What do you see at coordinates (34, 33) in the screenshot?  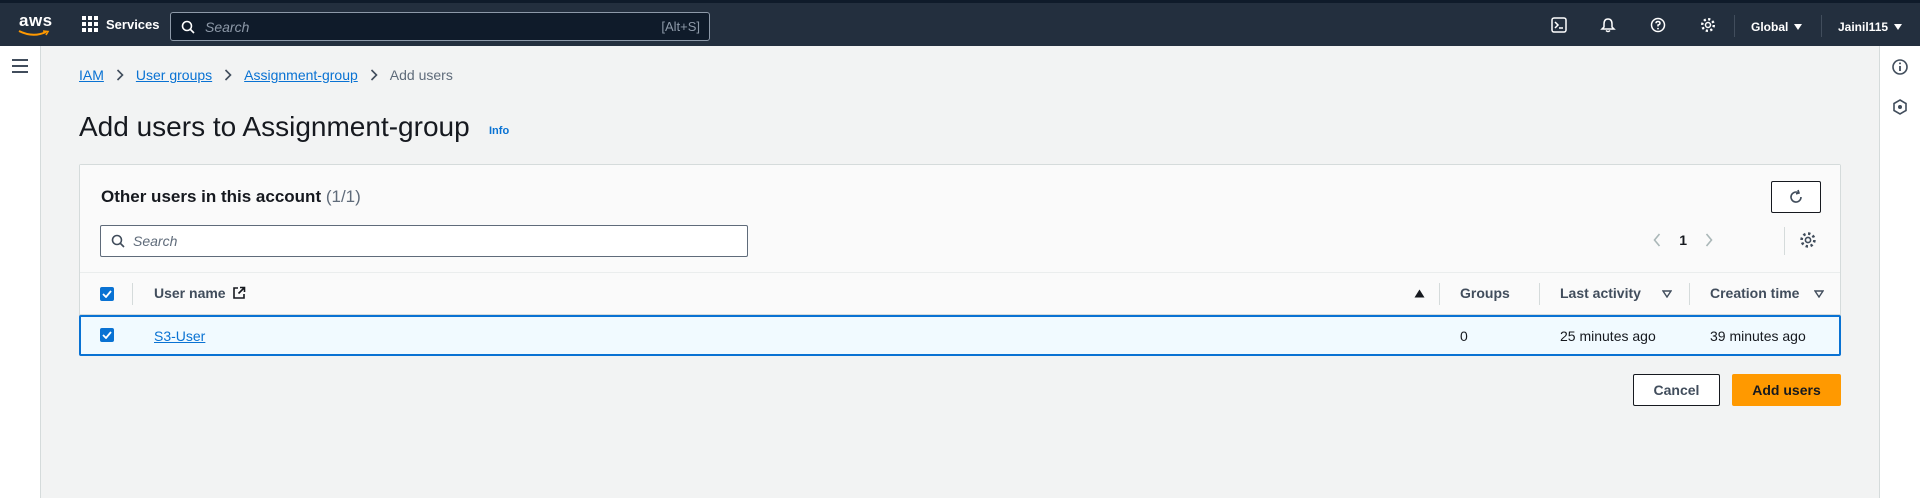 I see `aws-smile-icon` at bounding box center [34, 33].